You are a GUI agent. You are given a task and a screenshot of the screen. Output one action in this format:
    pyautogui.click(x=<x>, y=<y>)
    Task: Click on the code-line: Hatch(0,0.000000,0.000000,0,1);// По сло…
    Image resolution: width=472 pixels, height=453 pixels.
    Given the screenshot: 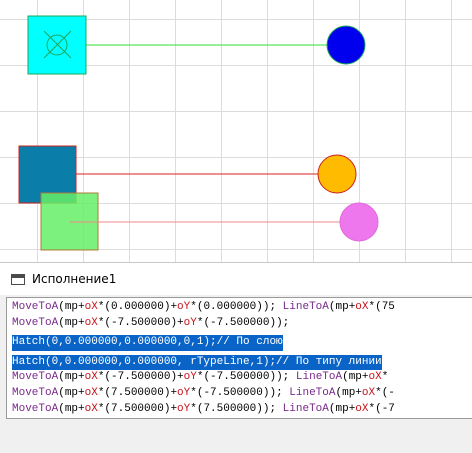 What is the action you would take?
    pyautogui.click(x=147, y=343)
    